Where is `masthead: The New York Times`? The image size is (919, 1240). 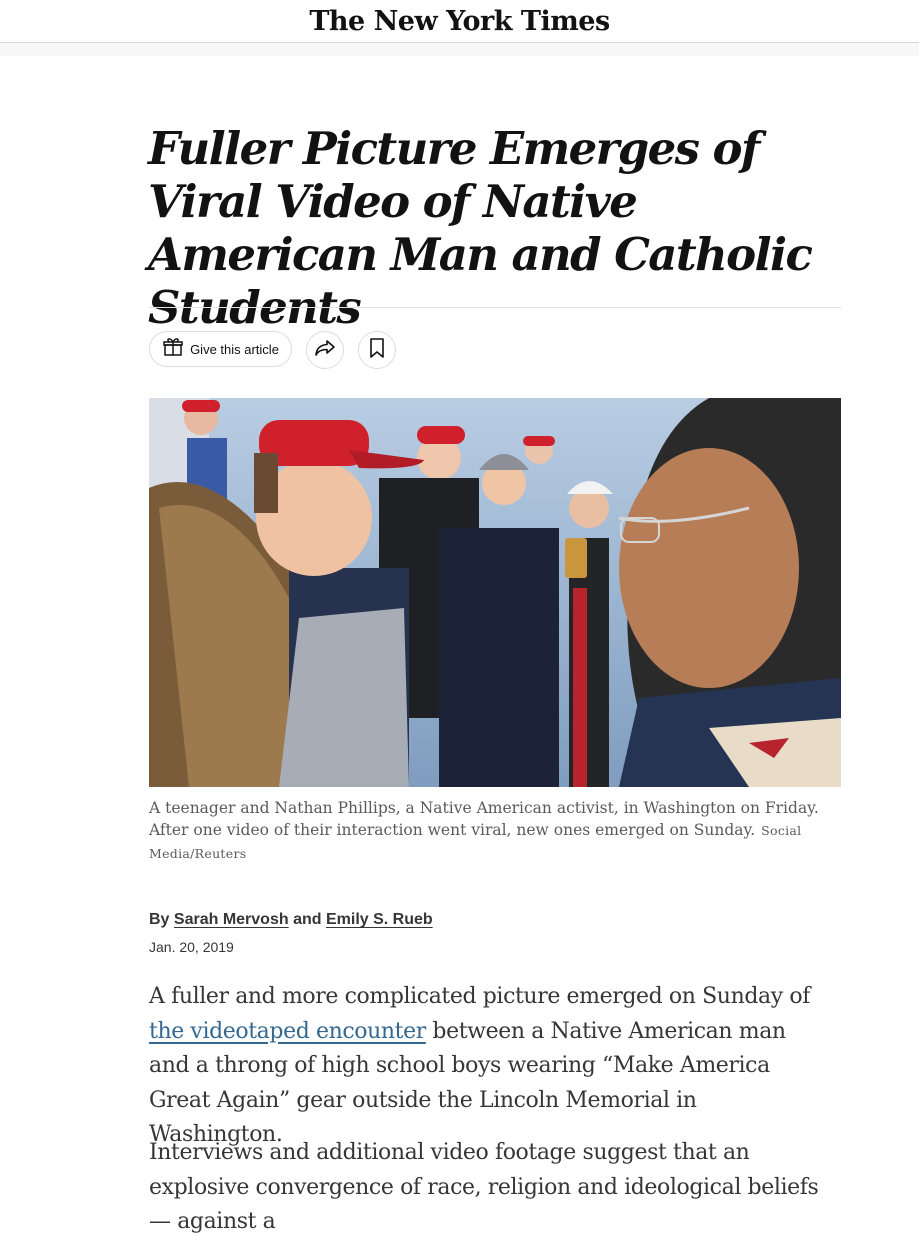 masthead: The New York Times is located at coordinates (459, 21).